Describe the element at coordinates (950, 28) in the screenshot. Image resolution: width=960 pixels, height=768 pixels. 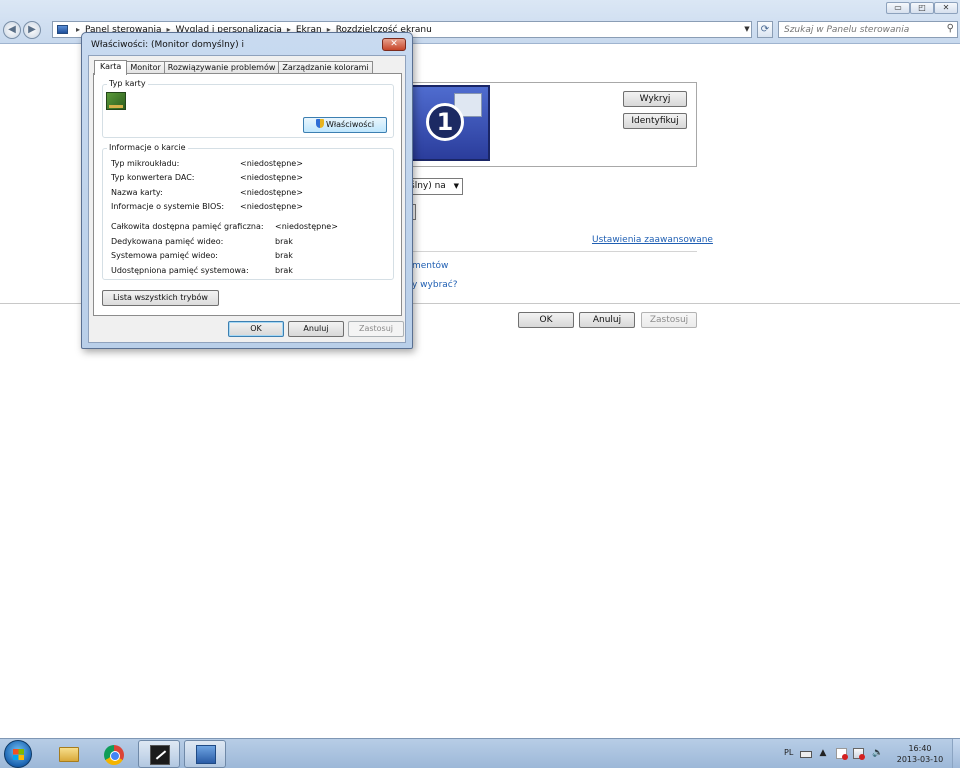
I see `search-icon: ⚲` at that location.